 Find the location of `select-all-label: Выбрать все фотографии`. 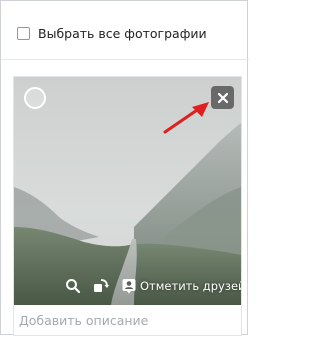

select-all-label: Выбрать все фотографии is located at coordinates (122, 33).